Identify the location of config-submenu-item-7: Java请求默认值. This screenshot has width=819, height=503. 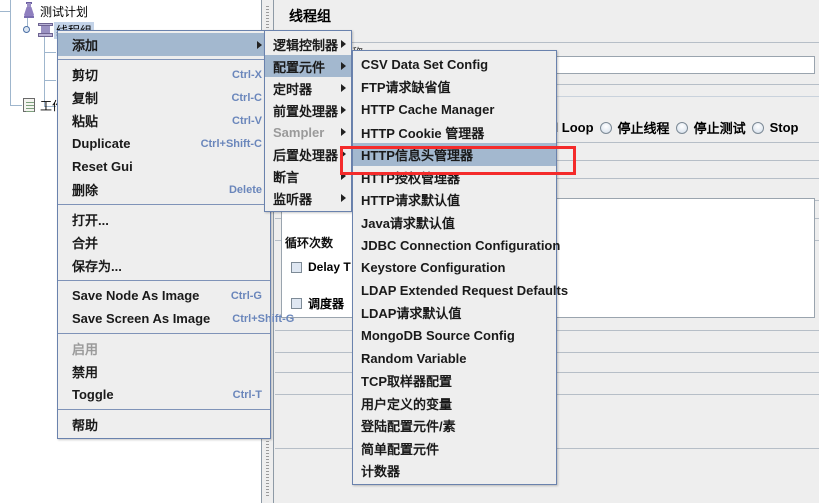
(454, 222).